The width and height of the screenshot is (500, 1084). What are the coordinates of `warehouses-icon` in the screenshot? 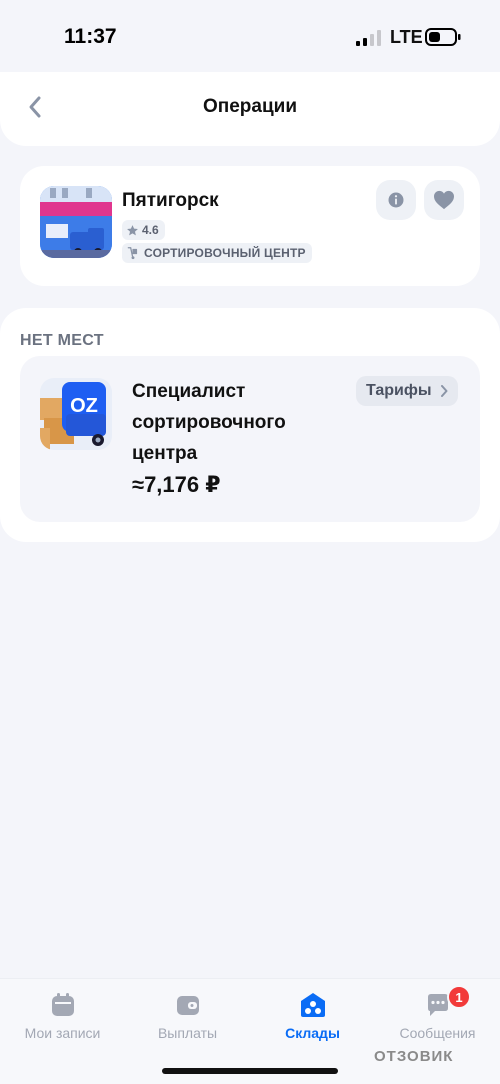 It's located at (312, 1005).